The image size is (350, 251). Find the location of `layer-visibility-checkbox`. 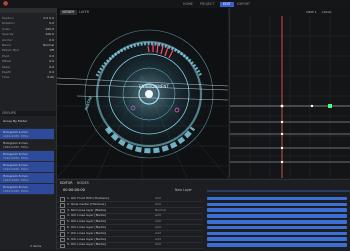

layer-visibility-checkbox is located at coordinates (62, 246).